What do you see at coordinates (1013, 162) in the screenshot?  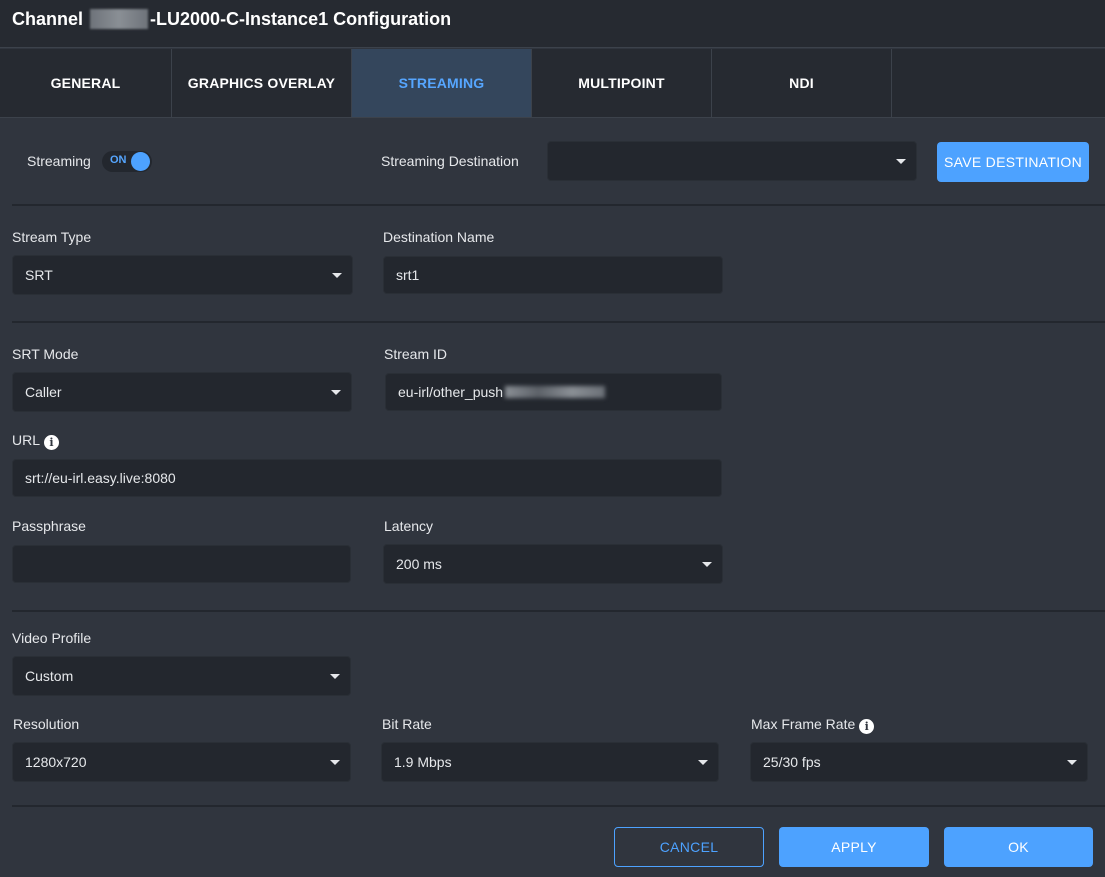 I see `save-destination-button: SAVE DESTINATION` at bounding box center [1013, 162].